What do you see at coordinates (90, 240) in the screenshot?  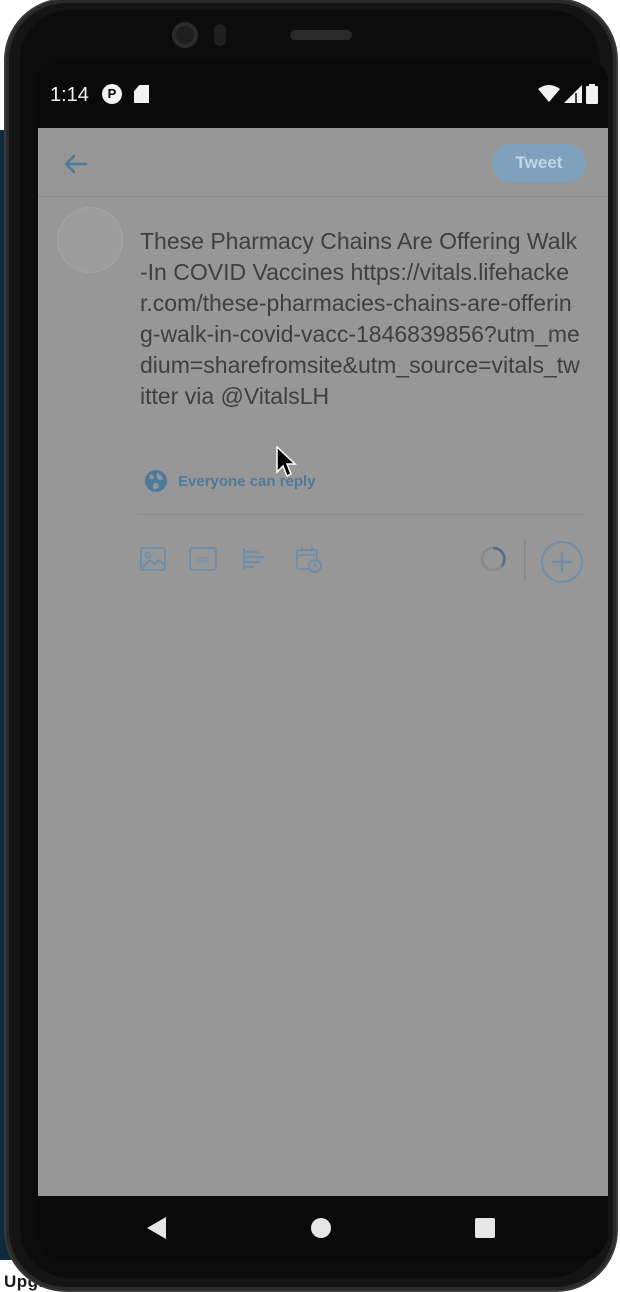 I see `avatar` at bounding box center [90, 240].